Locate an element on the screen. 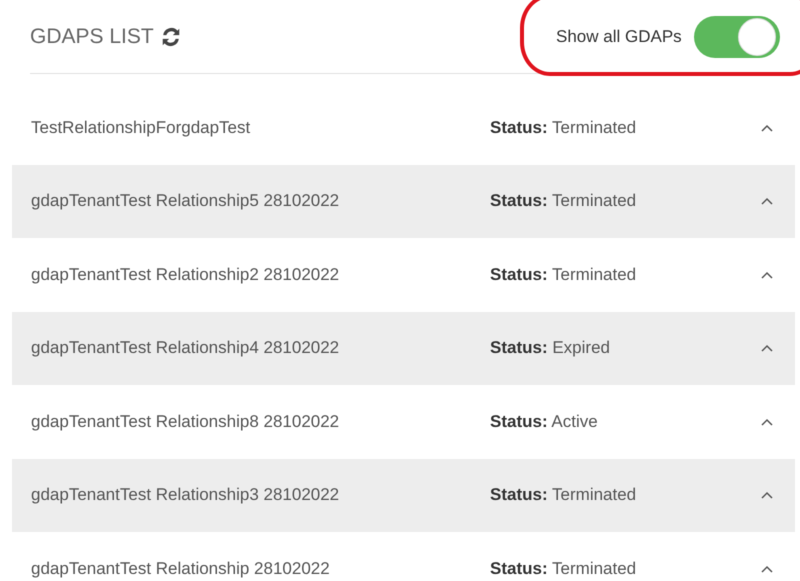  refresh-icon is located at coordinates (171, 37).